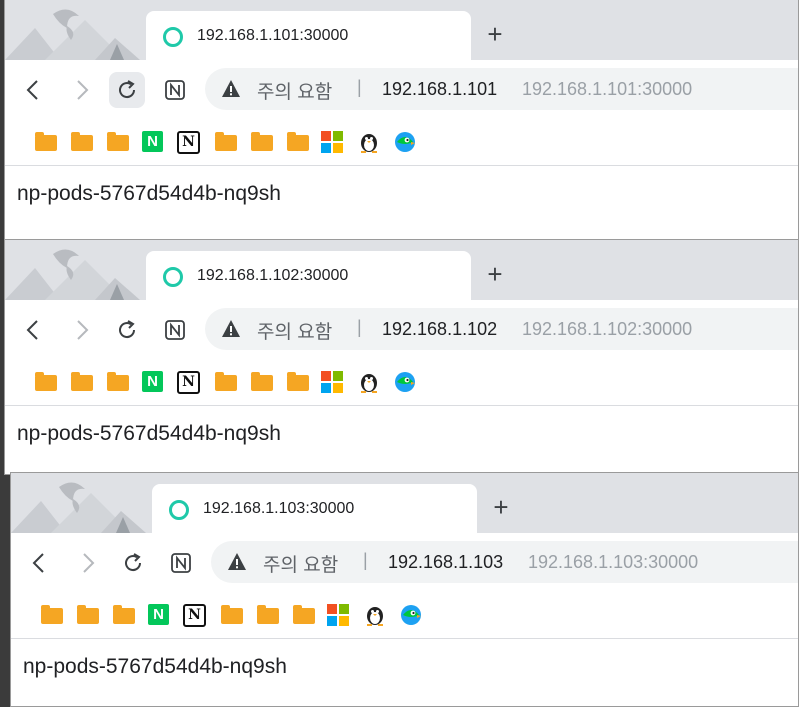 This screenshot has height=707, width=799. I want to click on tab-strip: 192.168.1.101:30000 +, so click(401, 30).